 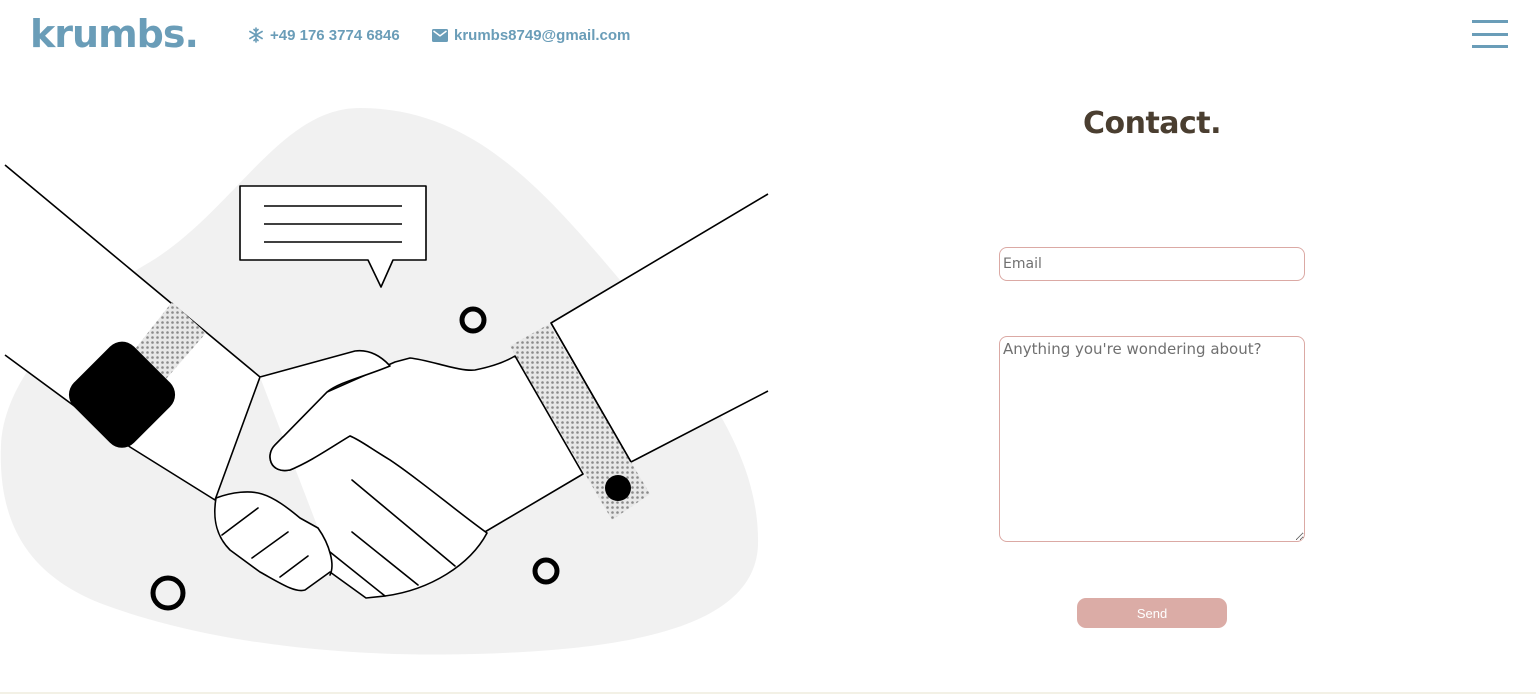 What do you see at coordinates (618, 488) in the screenshot?
I see `cufflink` at bounding box center [618, 488].